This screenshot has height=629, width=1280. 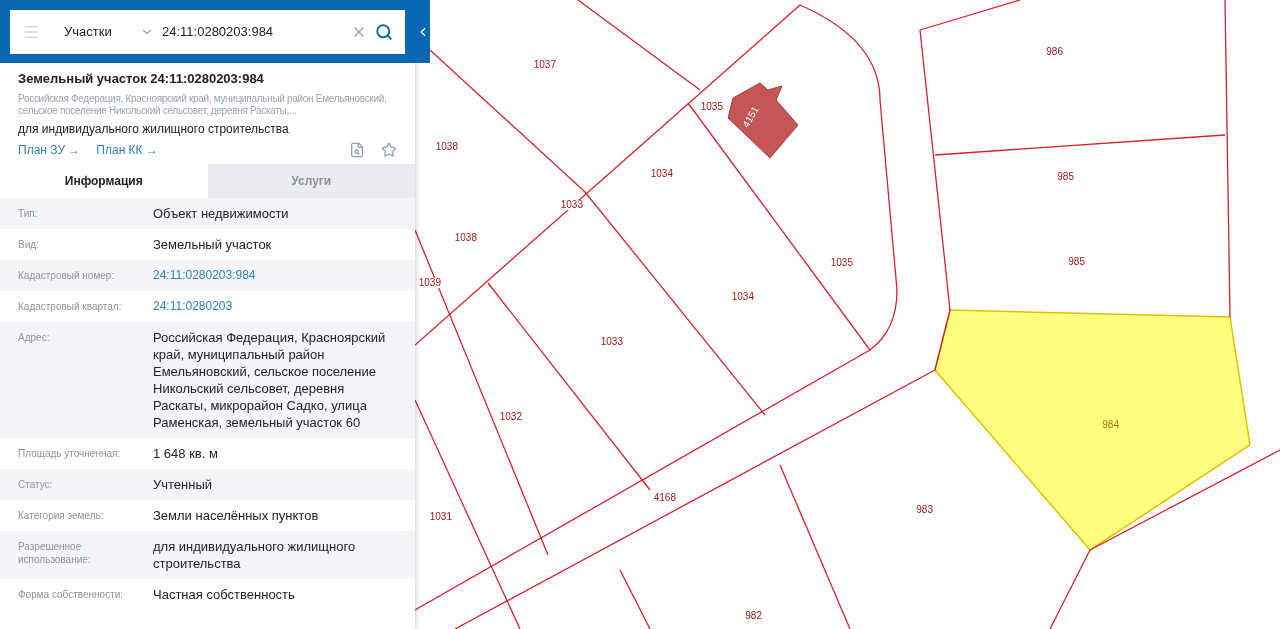 What do you see at coordinates (127, 149) in the screenshot?
I see `plan-link: План КК →` at bounding box center [127, 149].